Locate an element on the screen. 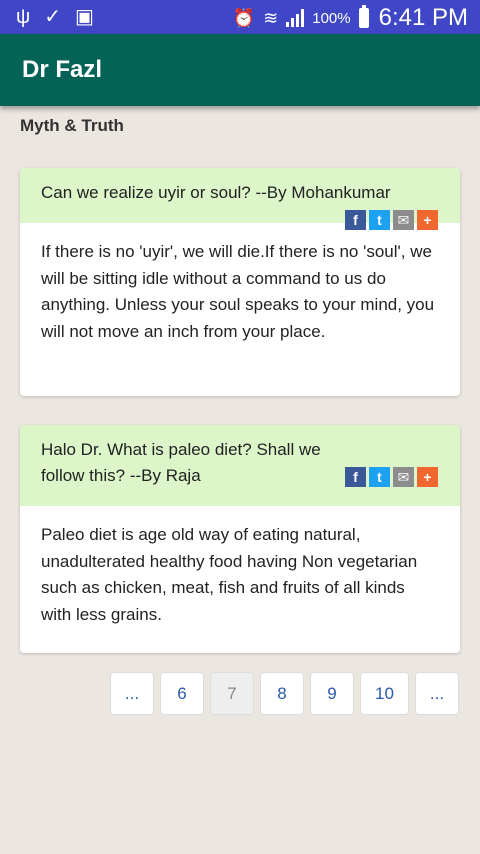 This screenshot has height=854, width=480. app-title: Dr Fazl is located at coordinates (62, 69).